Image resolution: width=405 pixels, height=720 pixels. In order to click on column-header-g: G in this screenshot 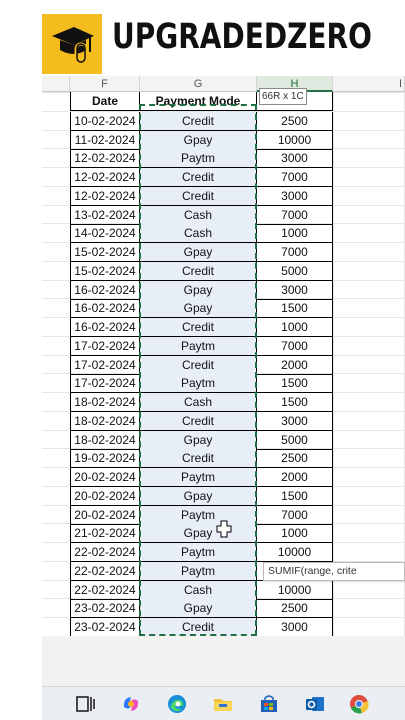, I will do `click(198, 84)`.